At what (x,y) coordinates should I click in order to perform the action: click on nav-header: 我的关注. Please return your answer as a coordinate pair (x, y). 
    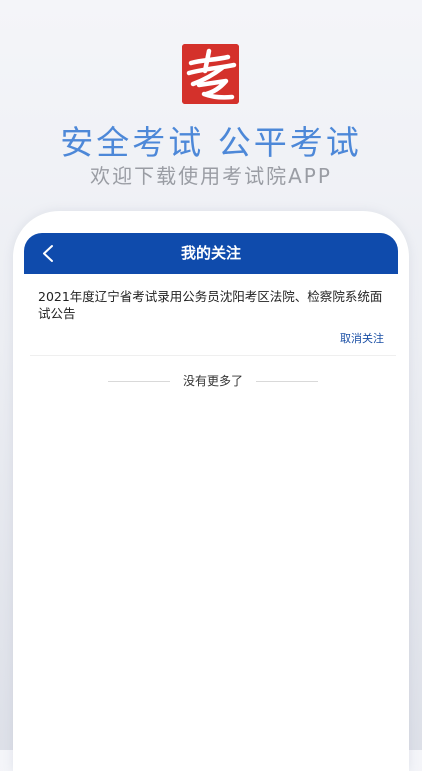
    Looking at the image, I should click on (211, 253).